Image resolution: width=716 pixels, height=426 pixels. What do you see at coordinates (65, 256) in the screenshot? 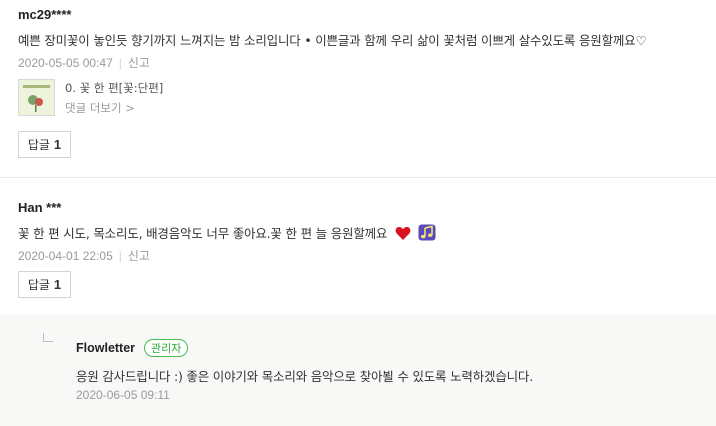
I see `comment-date: 2020-04-01 22:05` at bounding box center [65, 256].